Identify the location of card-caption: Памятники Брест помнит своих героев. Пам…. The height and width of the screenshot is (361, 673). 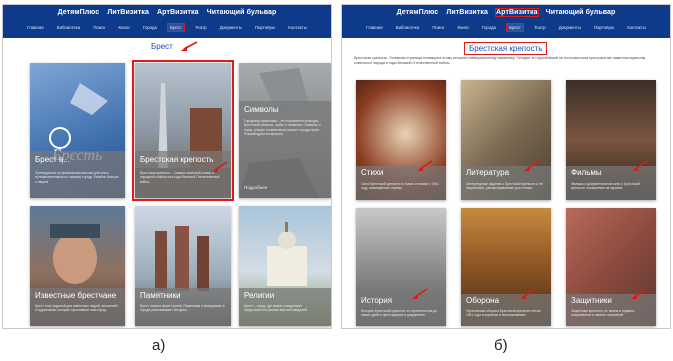
(183, 307).